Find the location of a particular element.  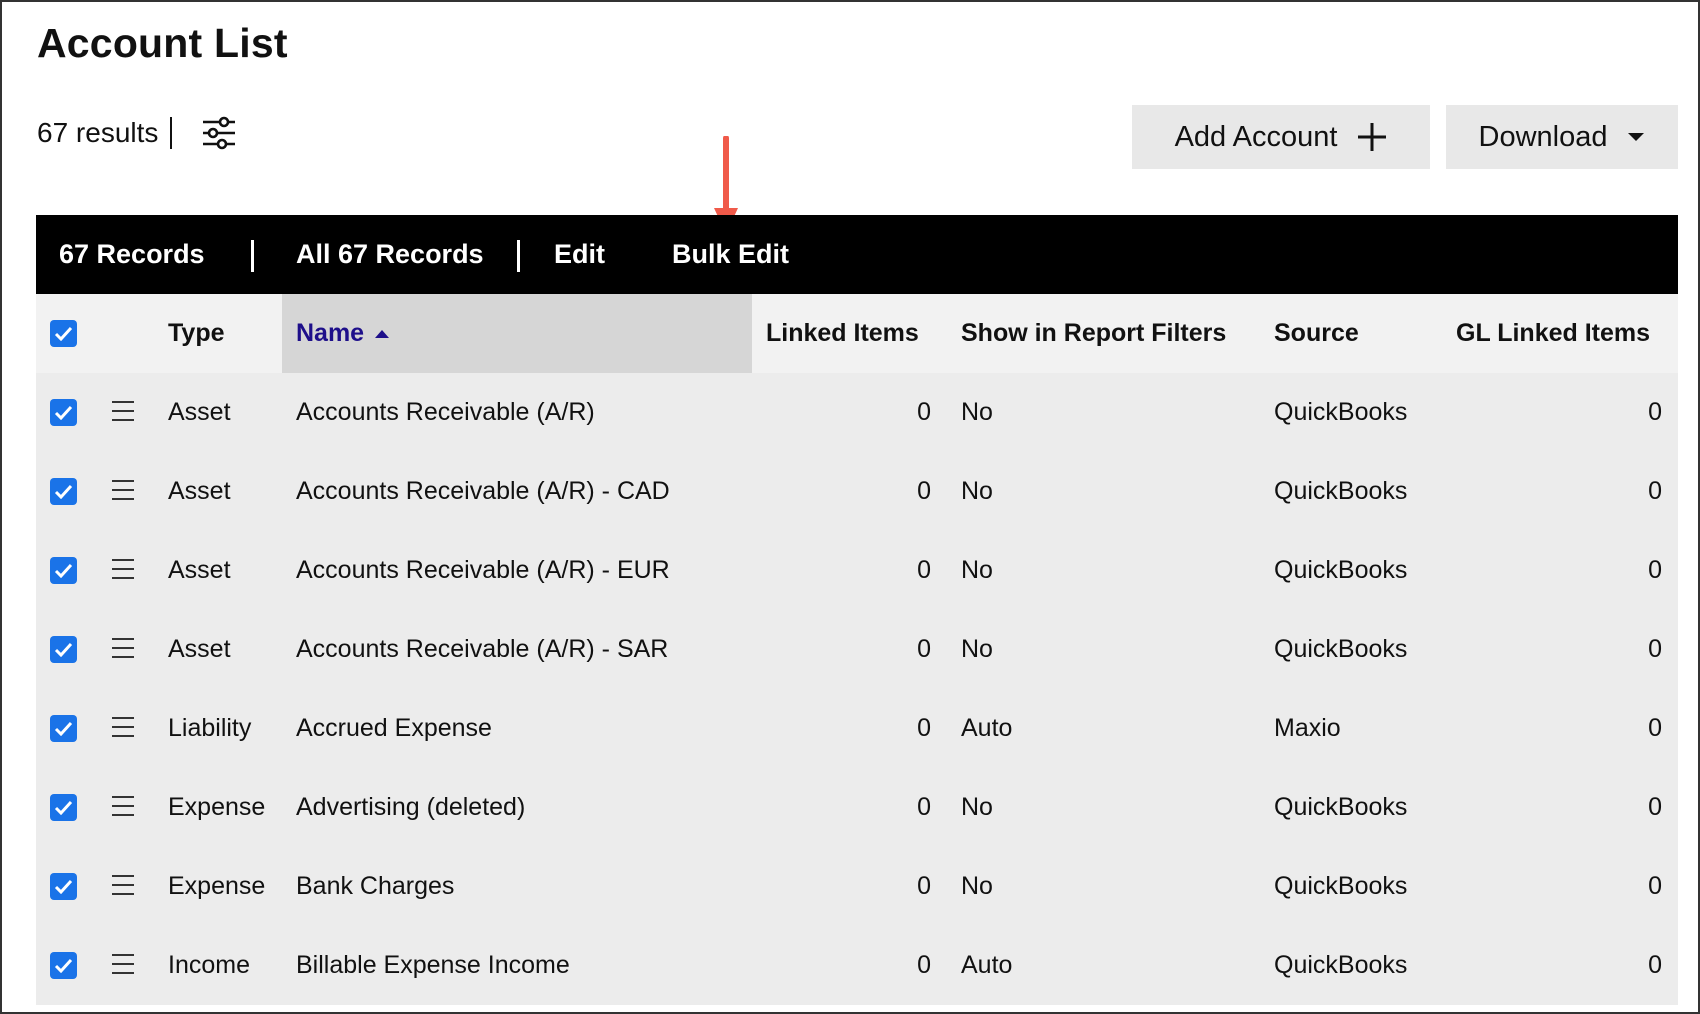

sort-ascending-icon is located at coordinates (382, 333).